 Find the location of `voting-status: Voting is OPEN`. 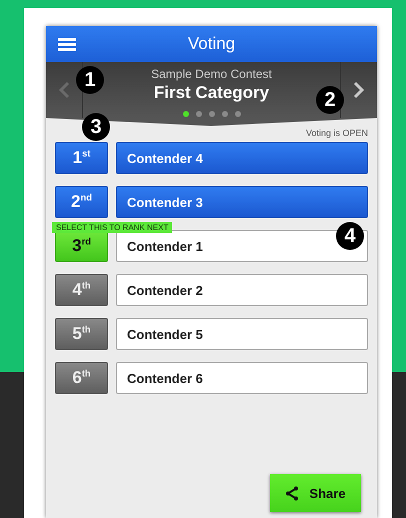

voting-status: Voting is OPEN is located at coordinates (337, 133).